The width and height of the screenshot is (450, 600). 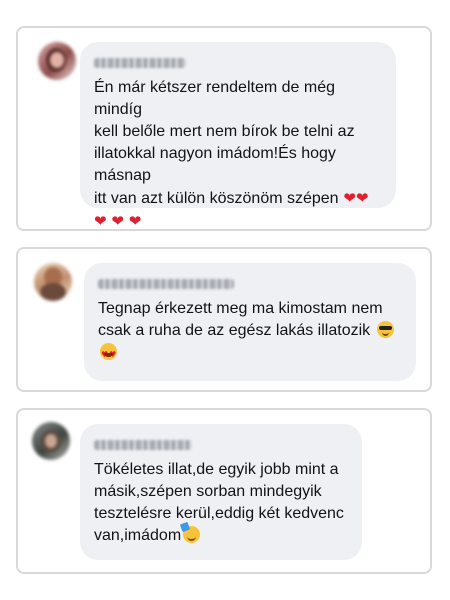 What do you see at coordinates (192, 534) in the screenshot?
I see `smiling-face-with-hearts-icon` at bounding box center [192, 534].